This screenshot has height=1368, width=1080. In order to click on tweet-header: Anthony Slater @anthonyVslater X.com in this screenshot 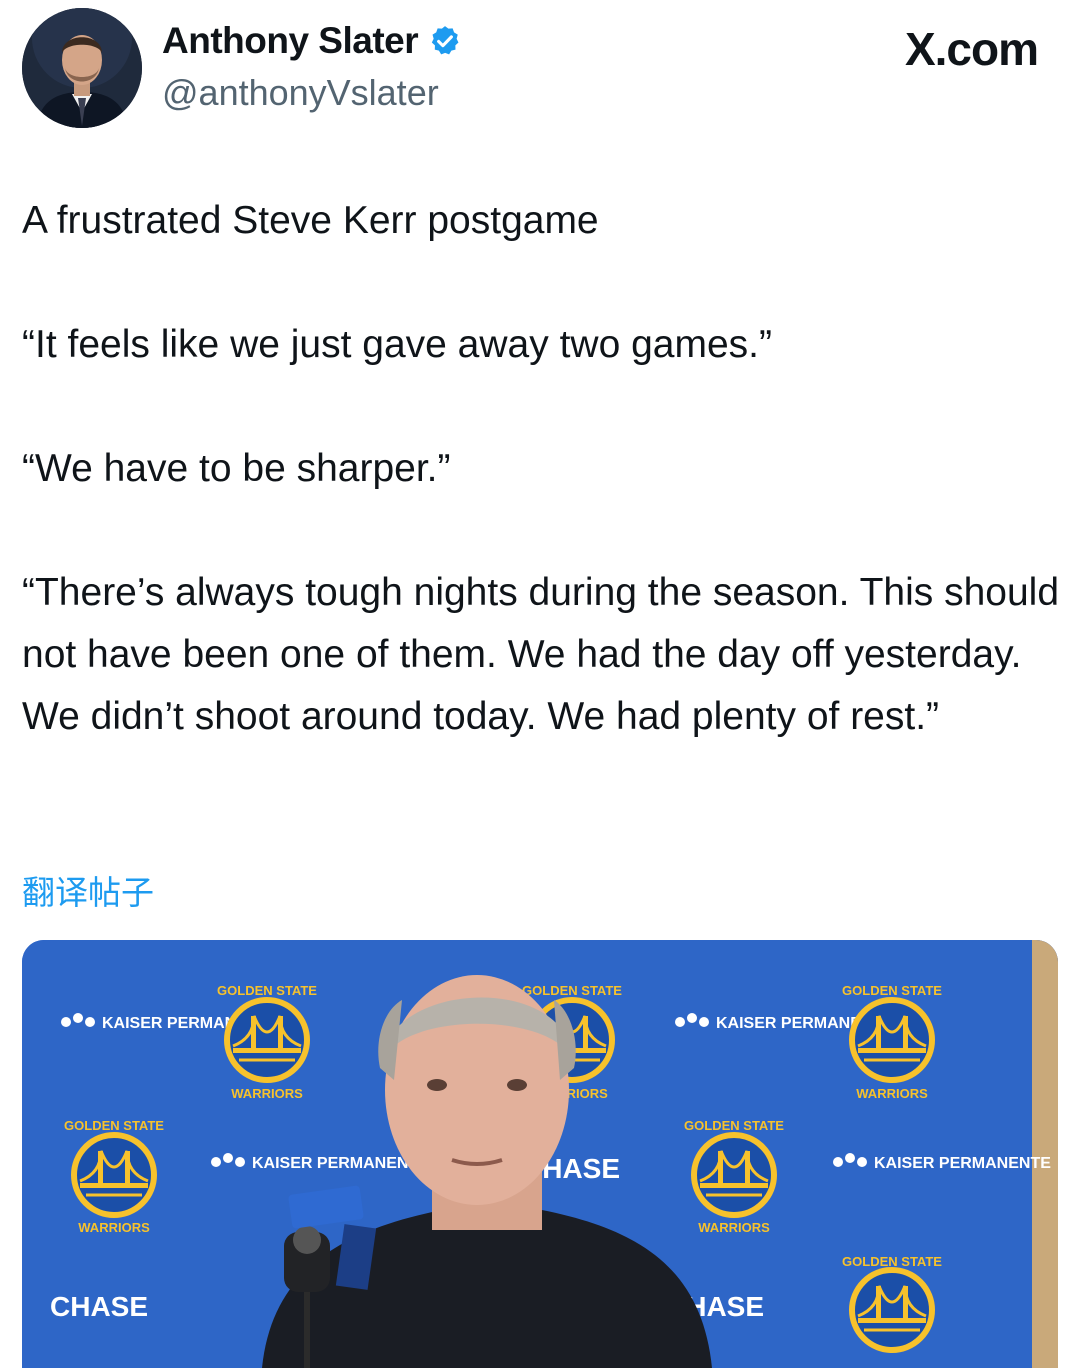, I will do `click(540, 68)`.